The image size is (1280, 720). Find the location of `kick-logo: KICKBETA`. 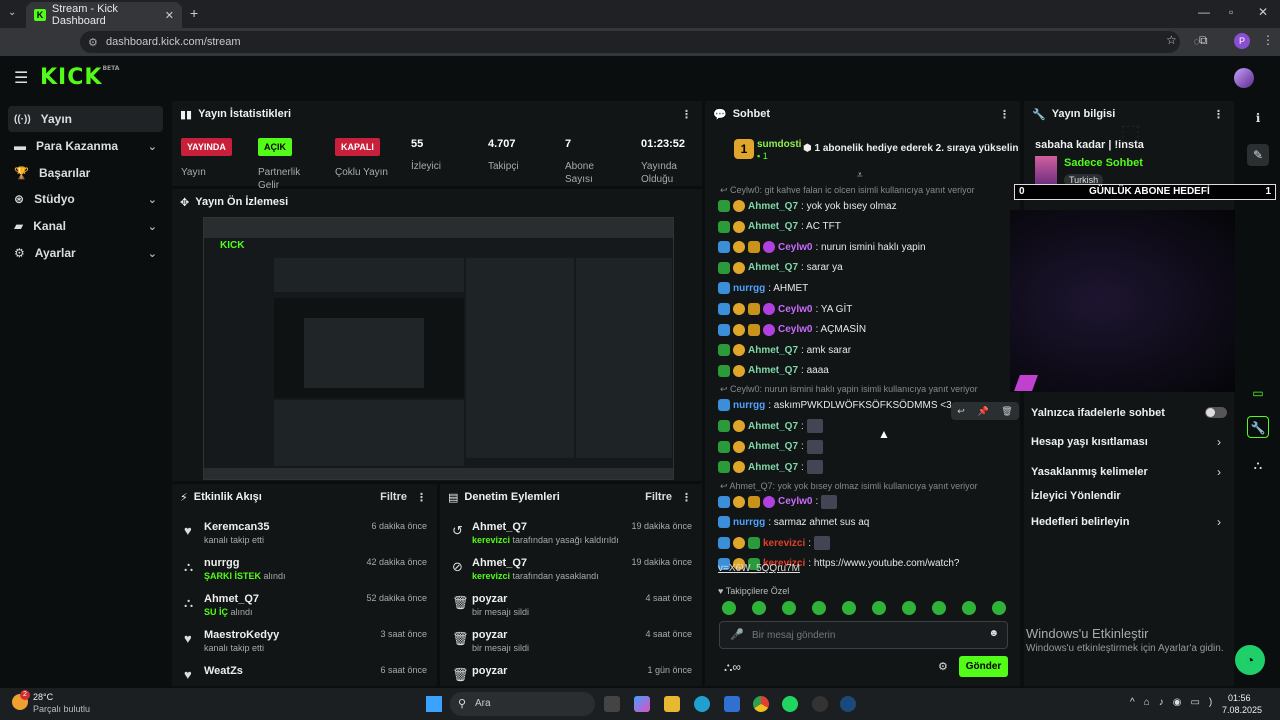

kick-logo: KICKBETA is located at coordinates (79, 77).